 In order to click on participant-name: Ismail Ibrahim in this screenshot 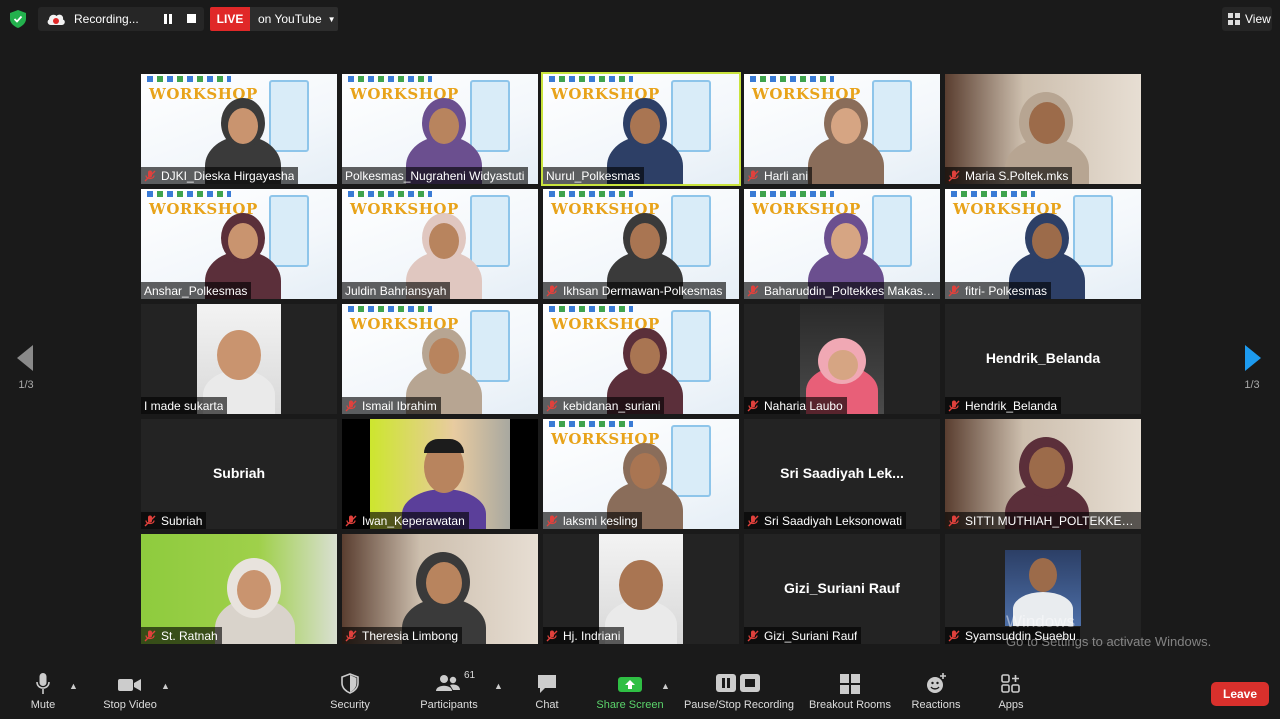, I will do `click(399, 405)`.